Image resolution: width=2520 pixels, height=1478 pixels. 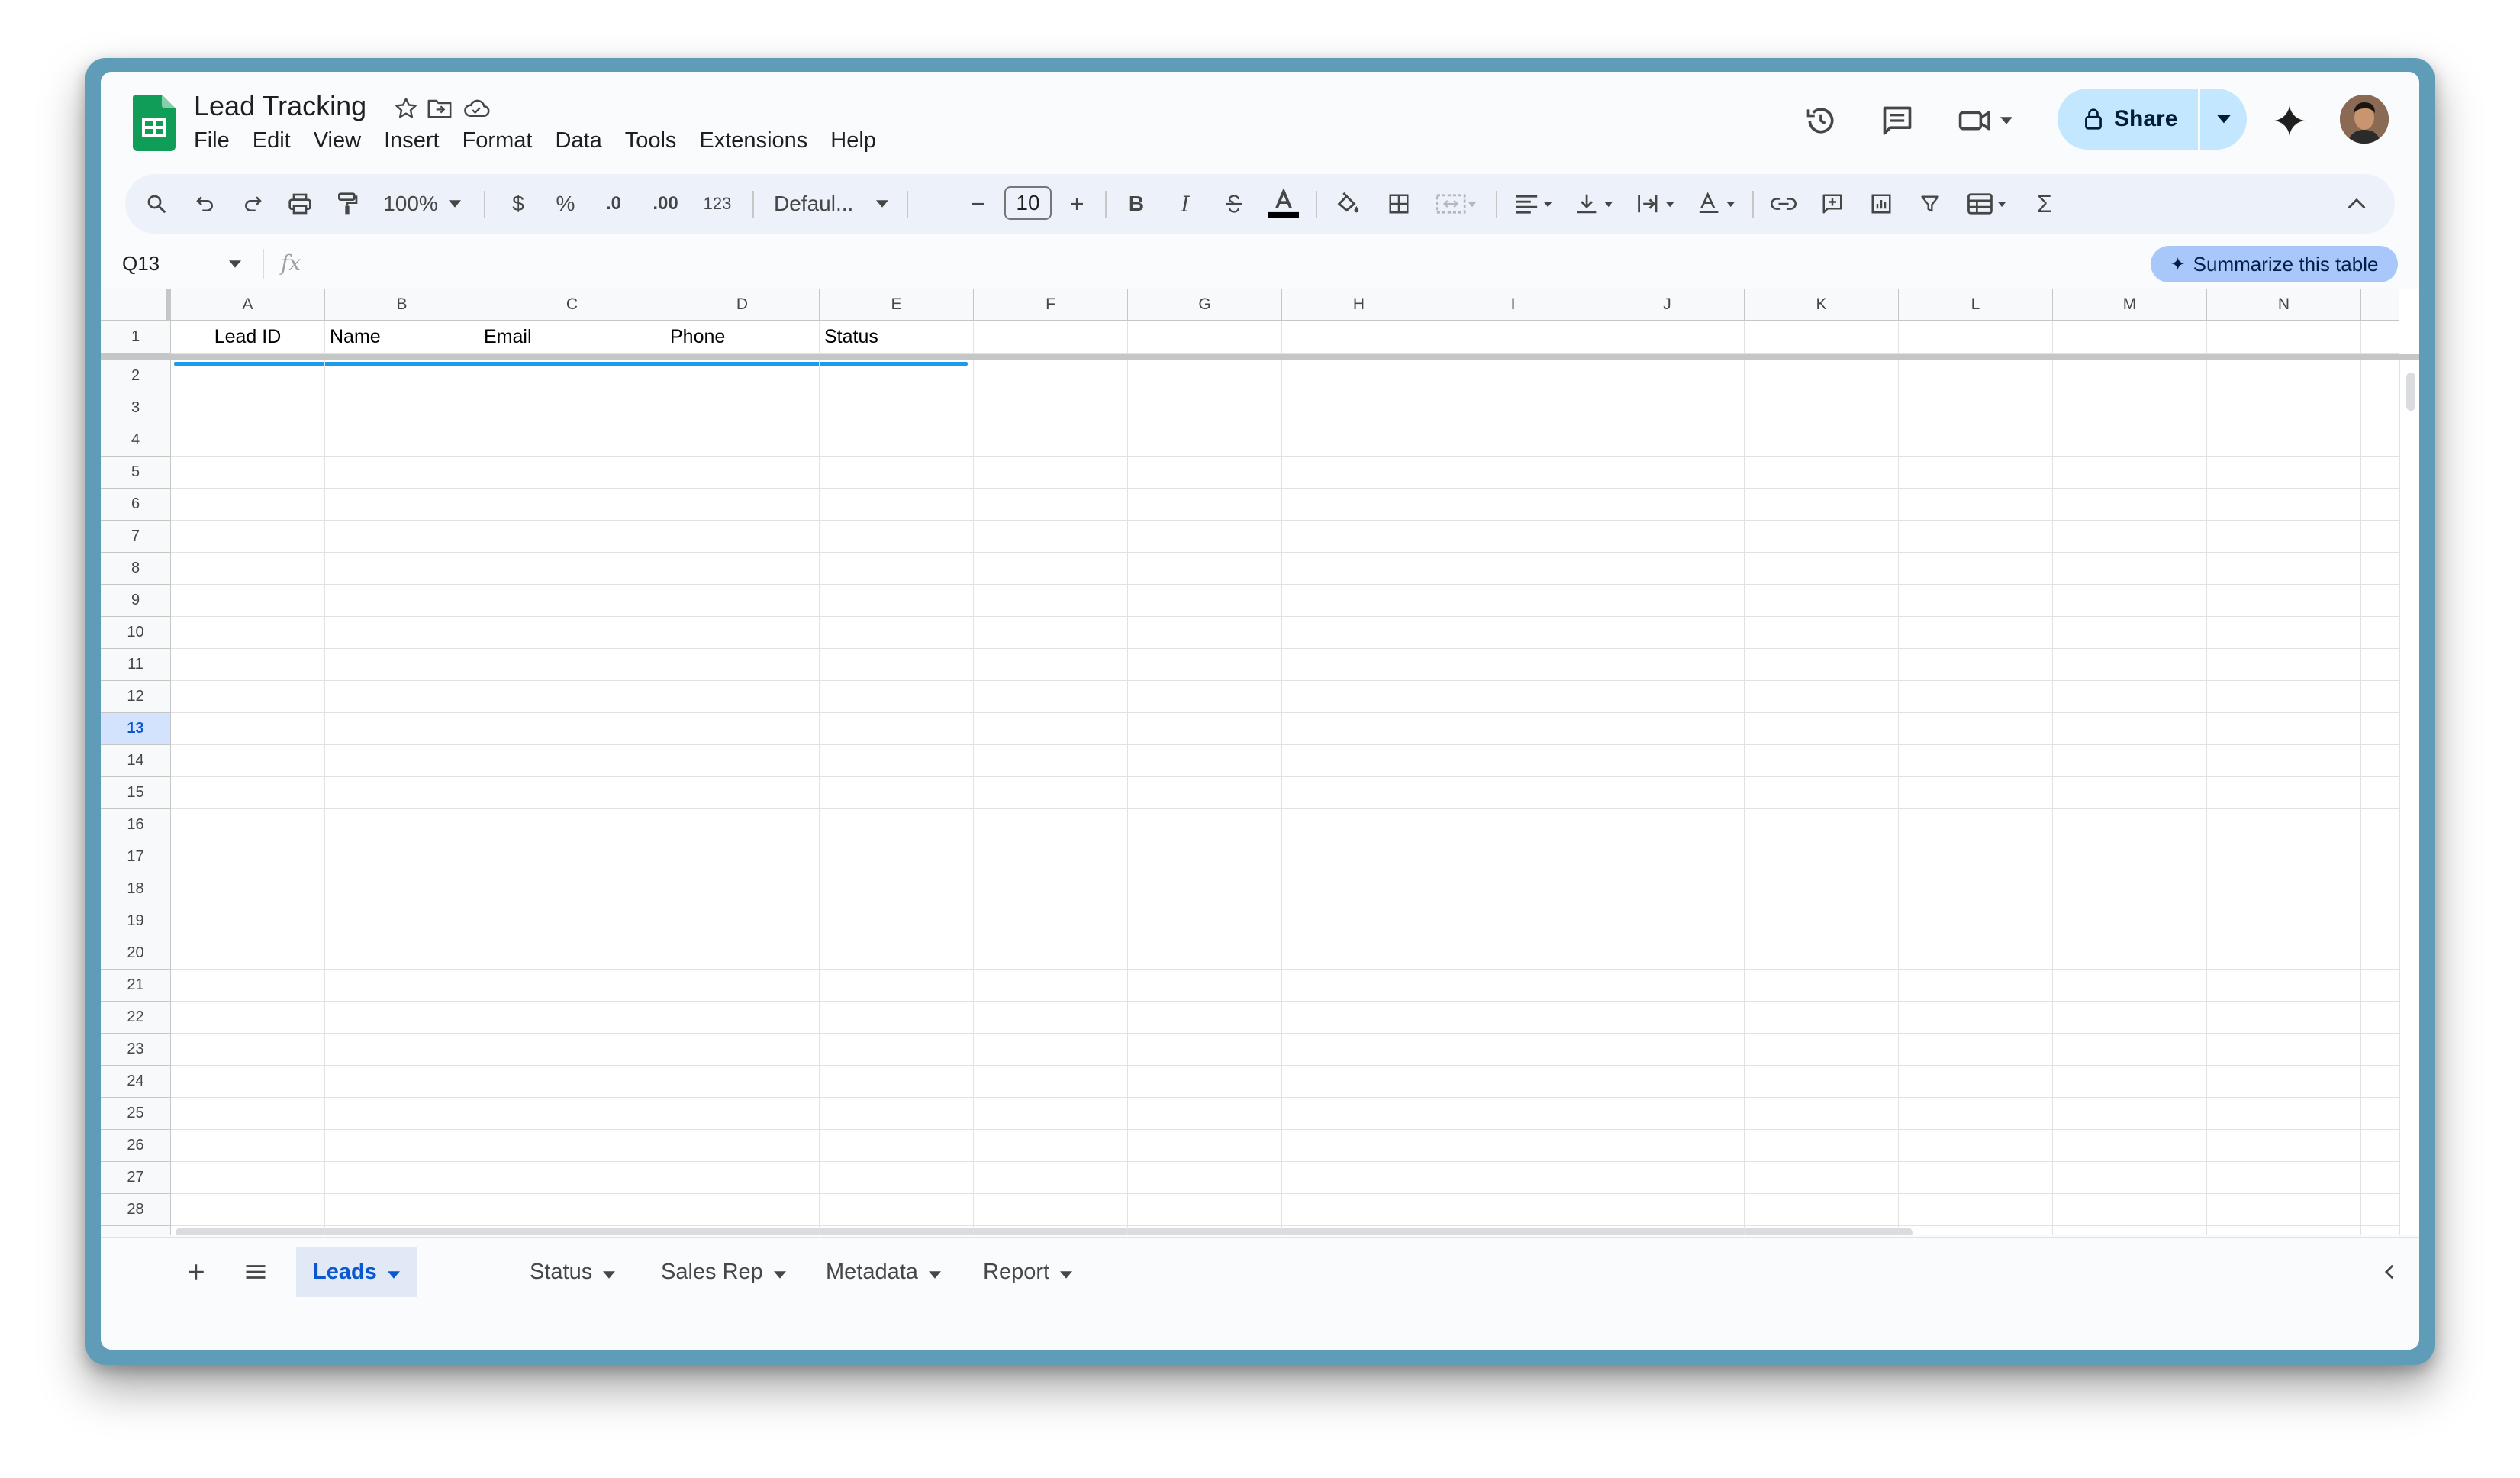 What do you see at coordinates (1822, 697) in the screenshot?
I see `cell-k12` at bounding box center [1822, 697].